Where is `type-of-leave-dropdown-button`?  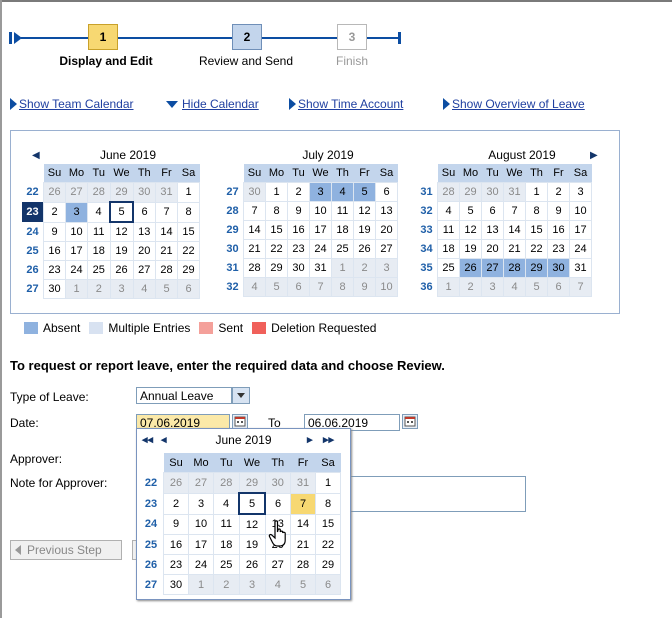
type-of-leave-dropdown-button is located at coordinates (241, 395).